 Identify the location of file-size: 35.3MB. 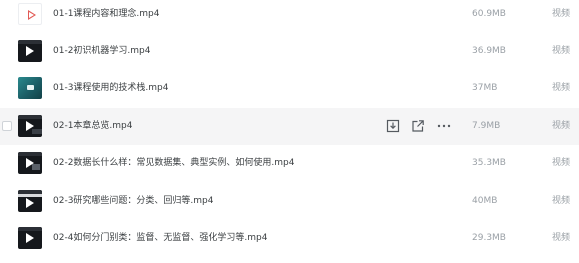
(489, 163).